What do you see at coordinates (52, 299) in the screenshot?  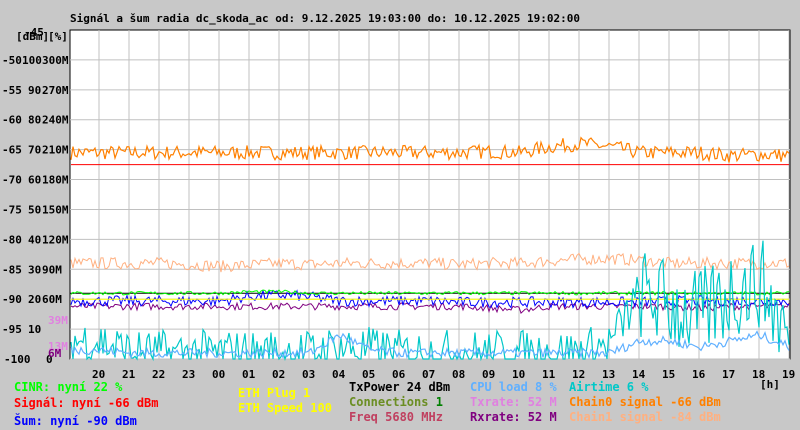 I see `y-tick-rate: 60M` at bounding box center [52, 299].